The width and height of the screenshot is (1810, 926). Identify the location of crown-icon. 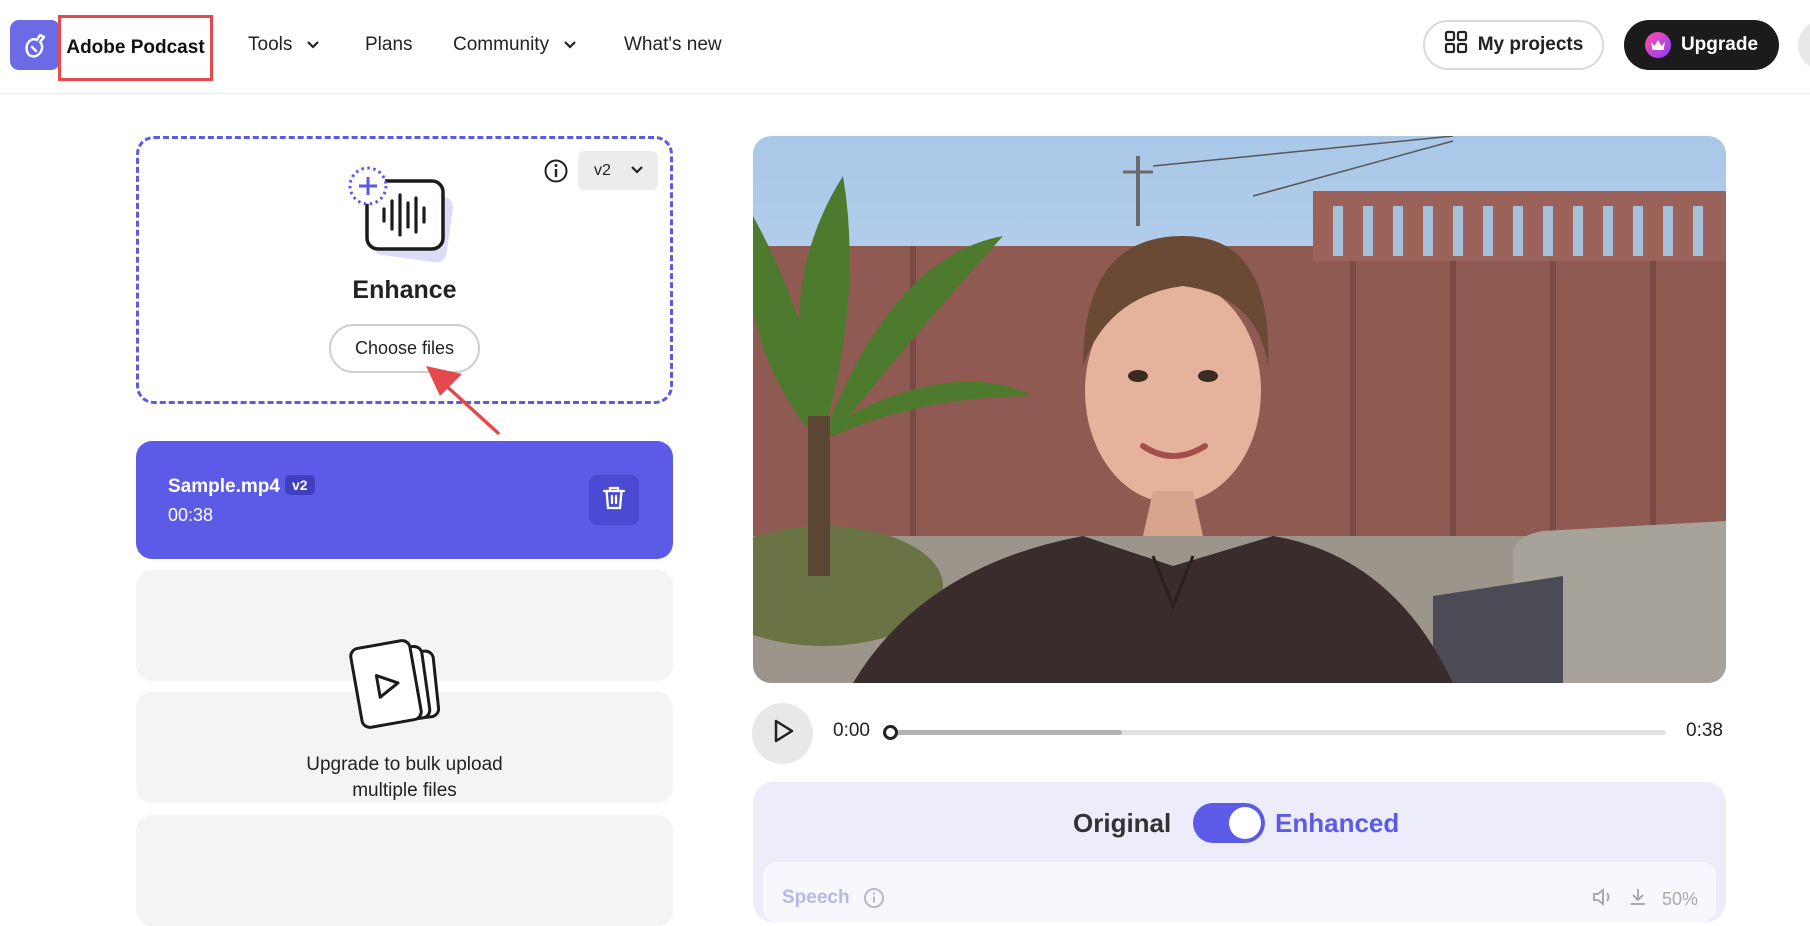
(1657, 45).